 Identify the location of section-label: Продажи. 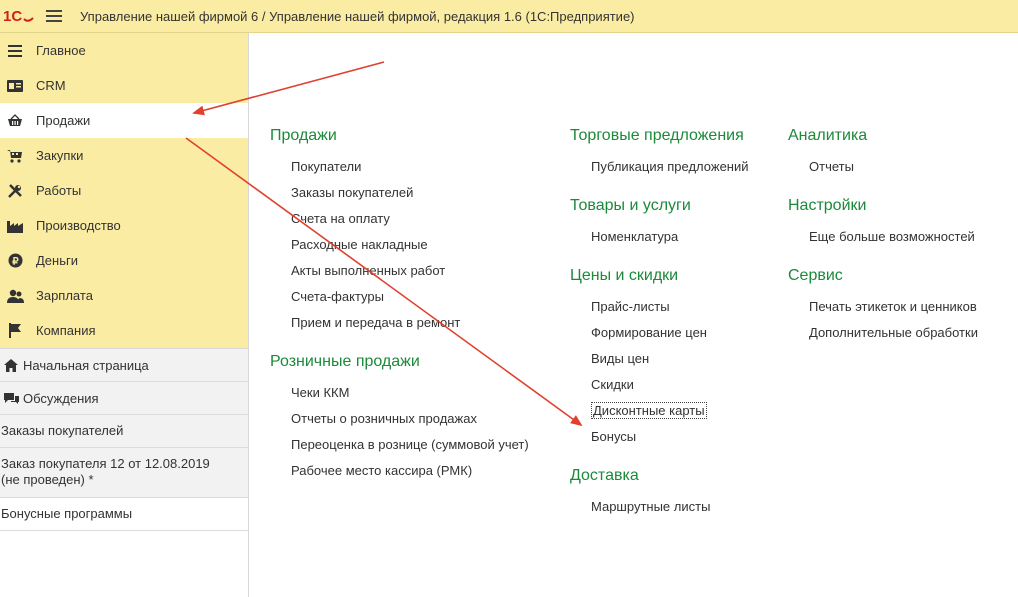
(63, 120).